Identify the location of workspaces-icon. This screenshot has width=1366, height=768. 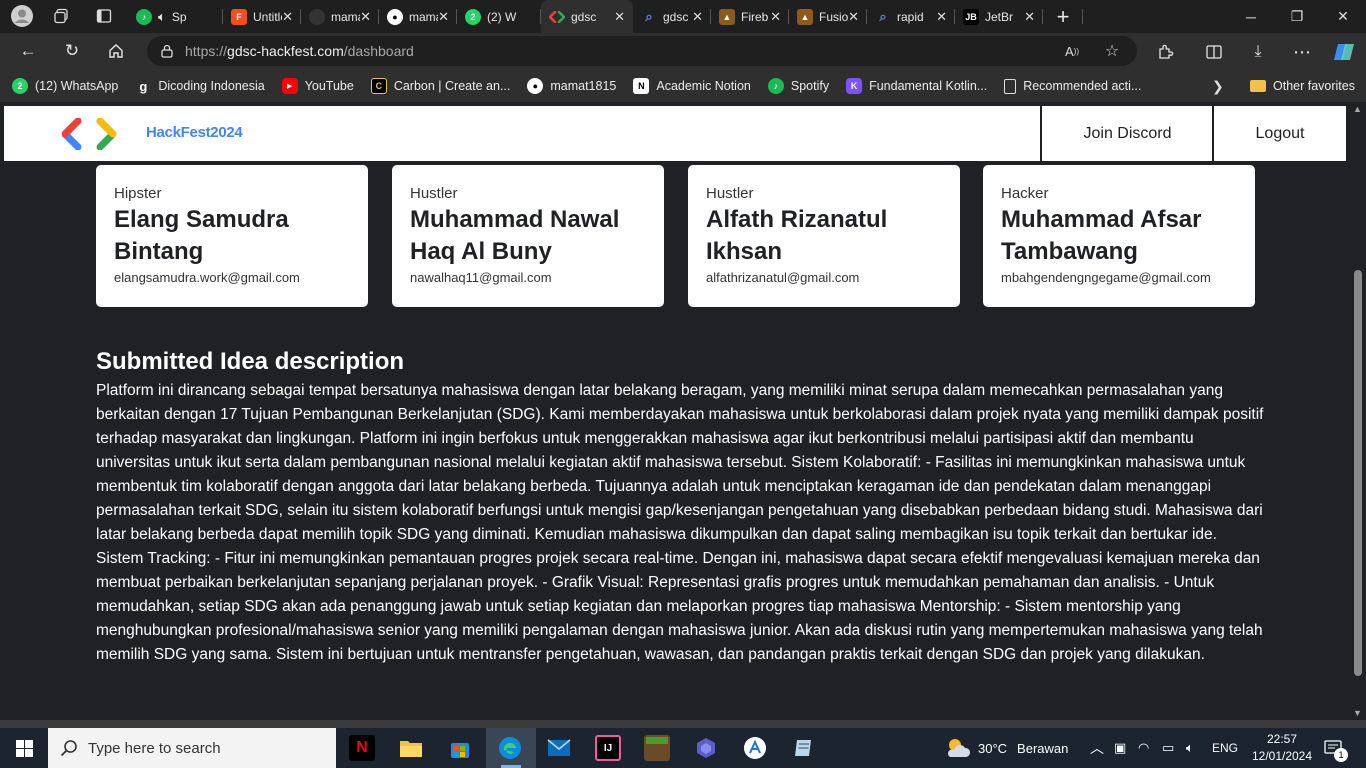
(62, 16).